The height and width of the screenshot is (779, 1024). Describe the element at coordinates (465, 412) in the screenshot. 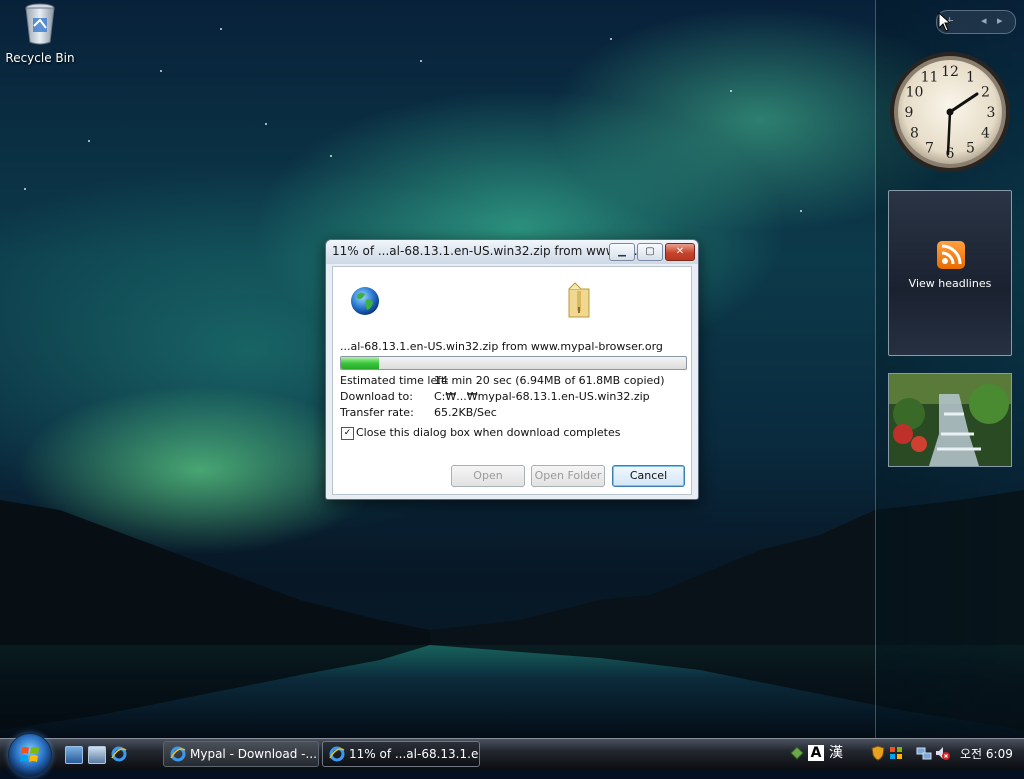

I see `transfer-rate-value: 65.2KB/Sec` at that location.